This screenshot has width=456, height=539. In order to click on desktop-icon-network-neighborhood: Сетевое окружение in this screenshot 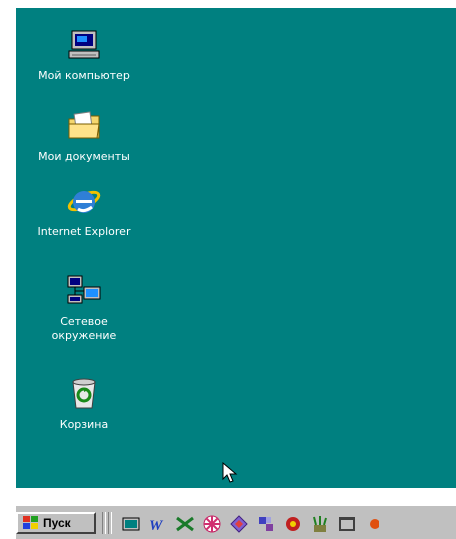, I will do `click(84, 308)`.